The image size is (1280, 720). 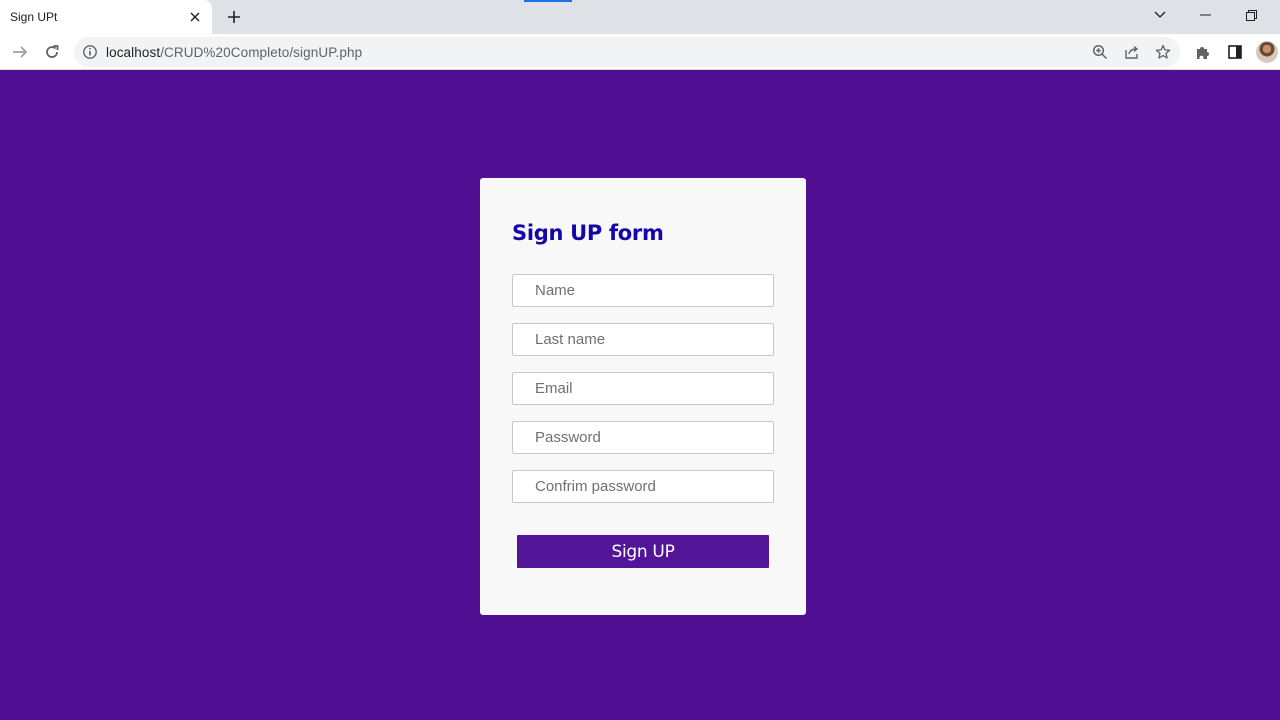 I want to click on form-title: Sign UP form, so click(x=588, y=233).